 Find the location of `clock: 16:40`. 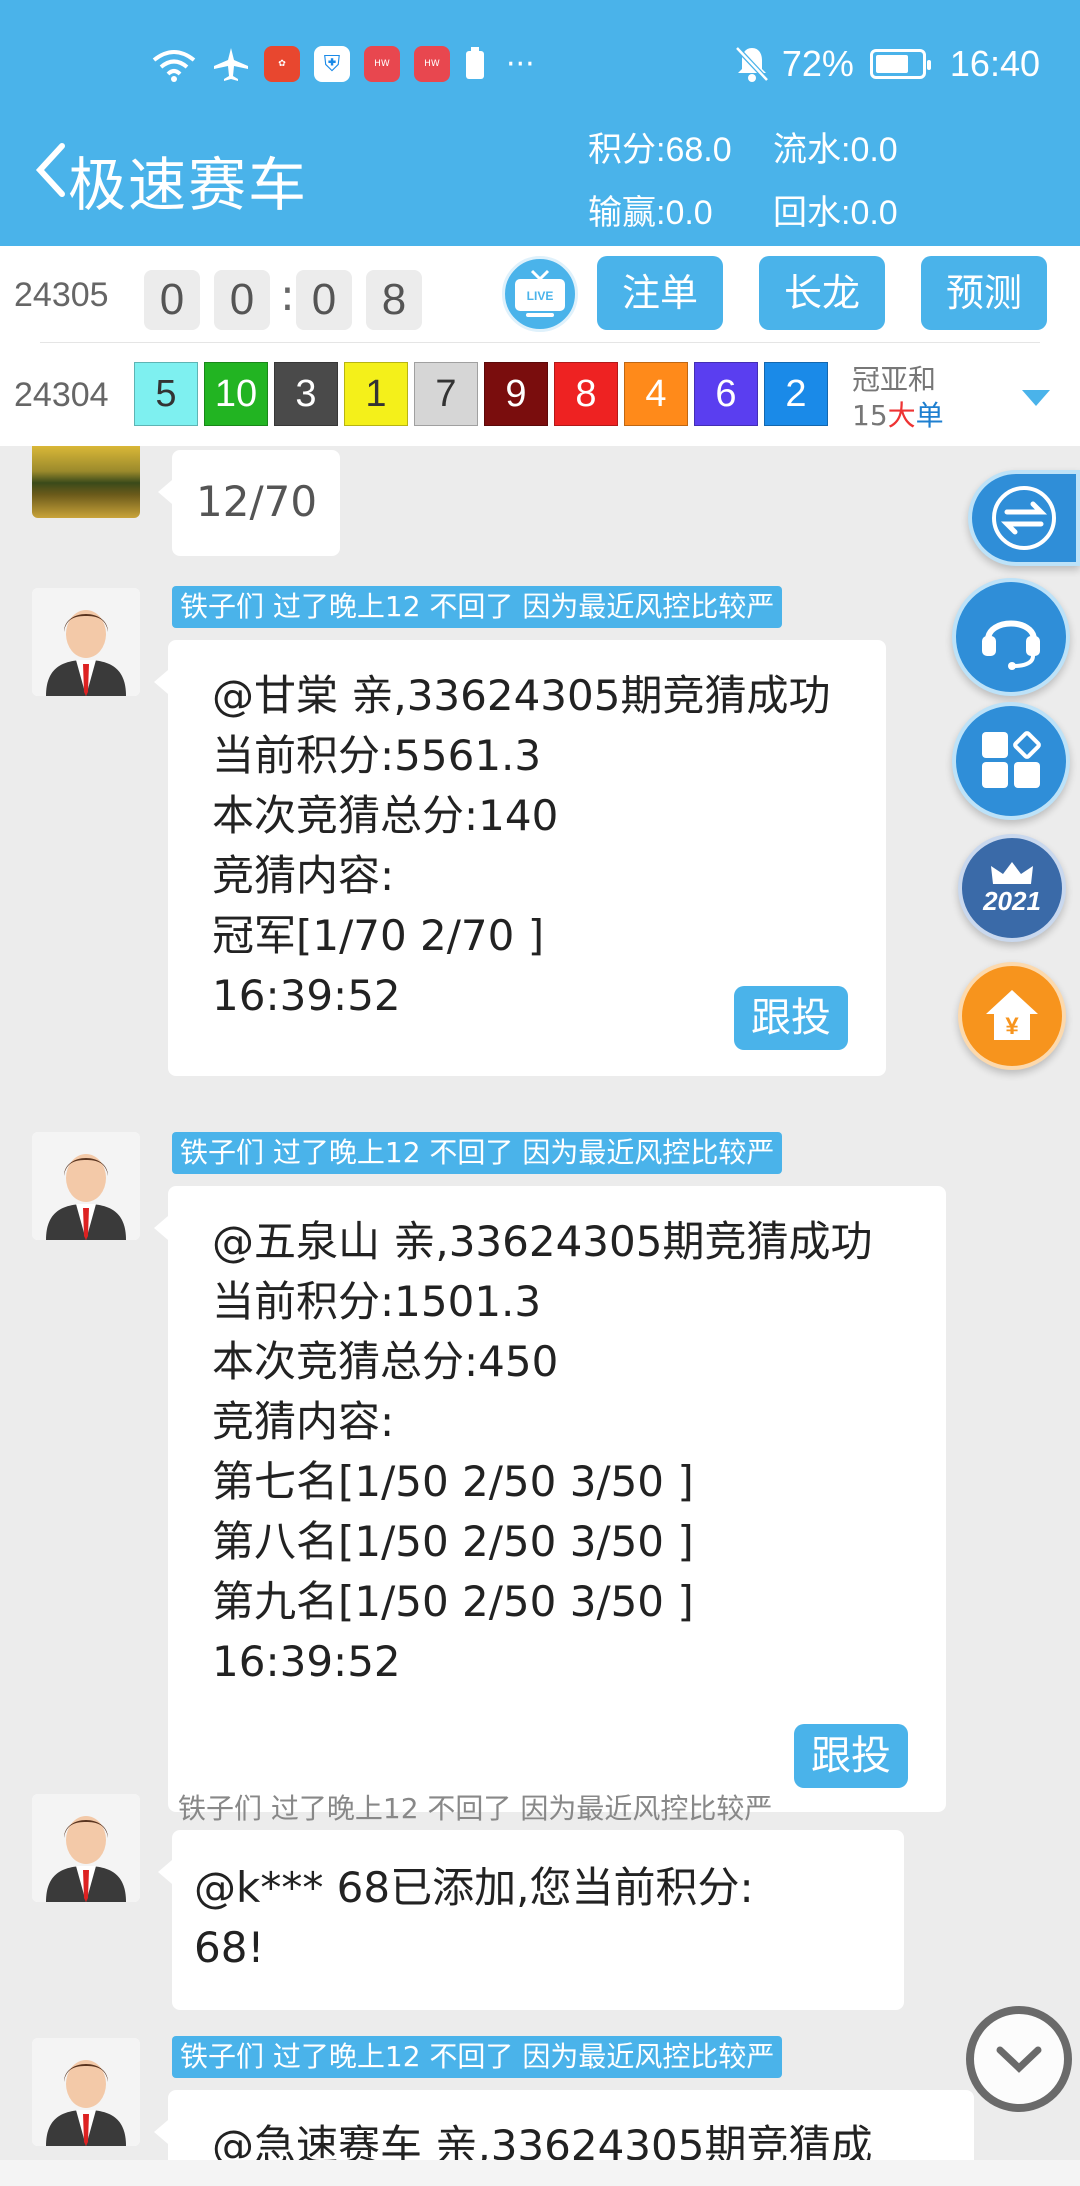

clock: 16:40 is located at coordinates (994, 63).